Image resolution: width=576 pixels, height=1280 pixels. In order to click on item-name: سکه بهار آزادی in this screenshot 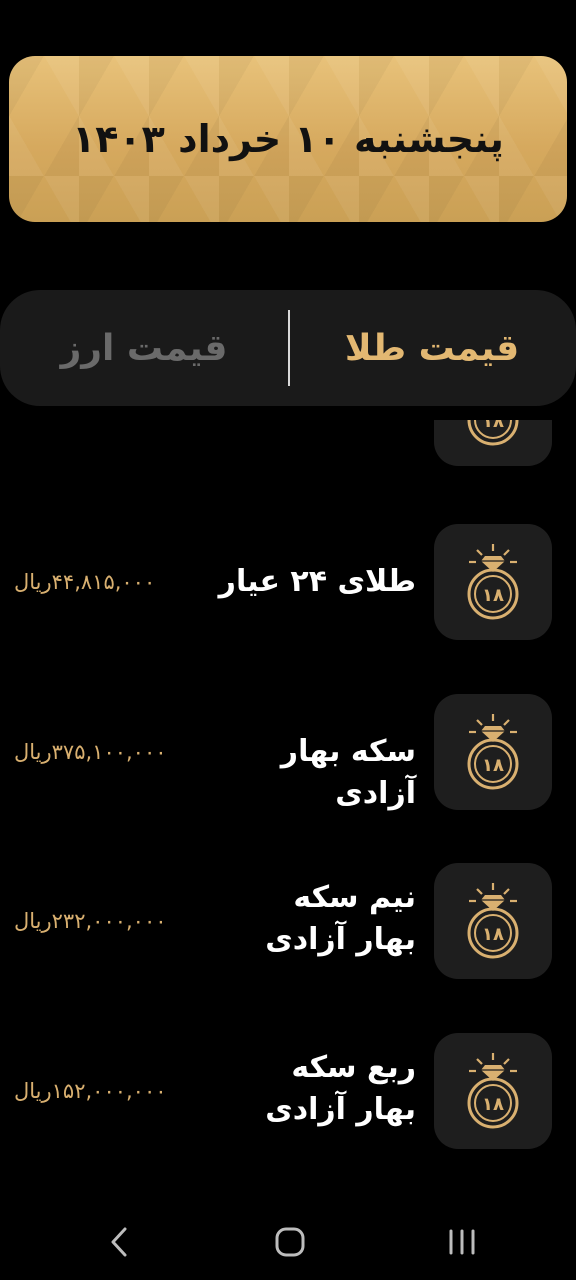, I will do `click(348, 772)`.